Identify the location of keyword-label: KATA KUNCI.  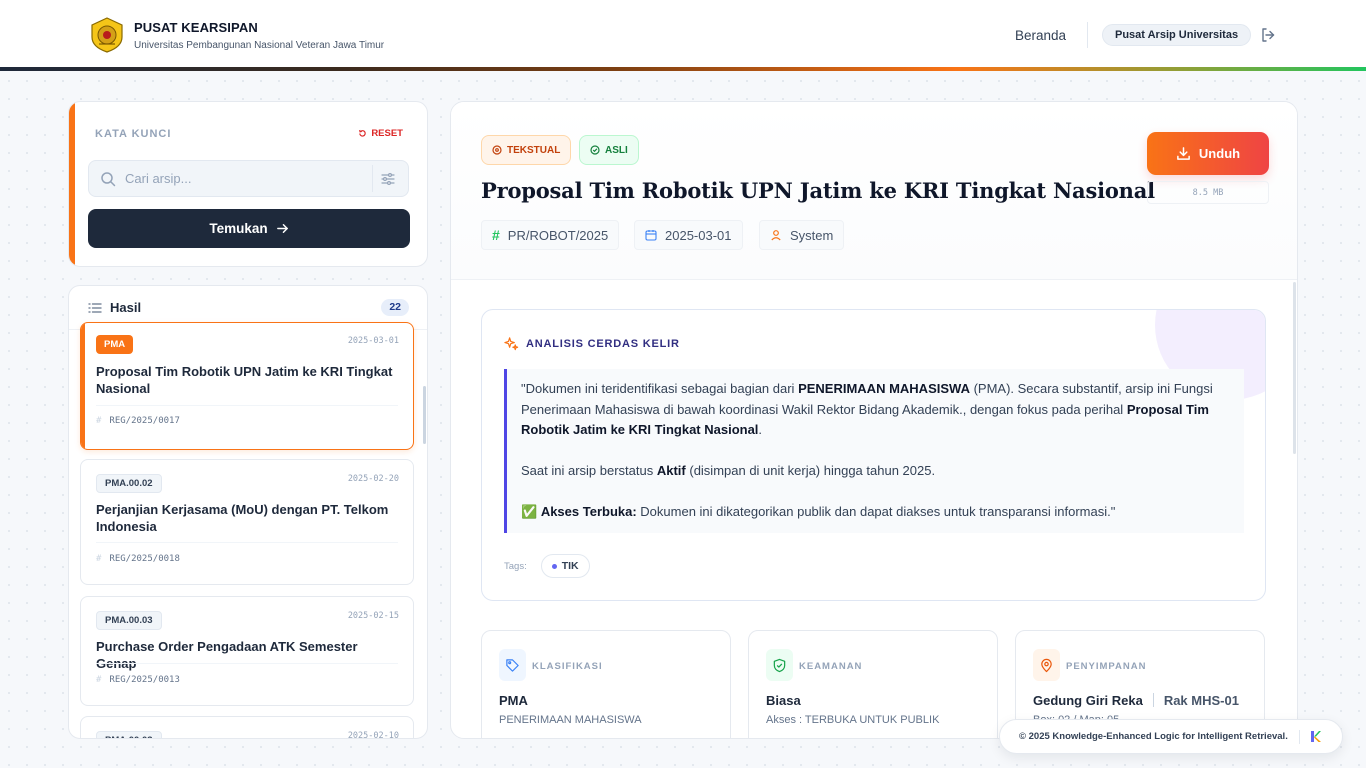
(133, 134).